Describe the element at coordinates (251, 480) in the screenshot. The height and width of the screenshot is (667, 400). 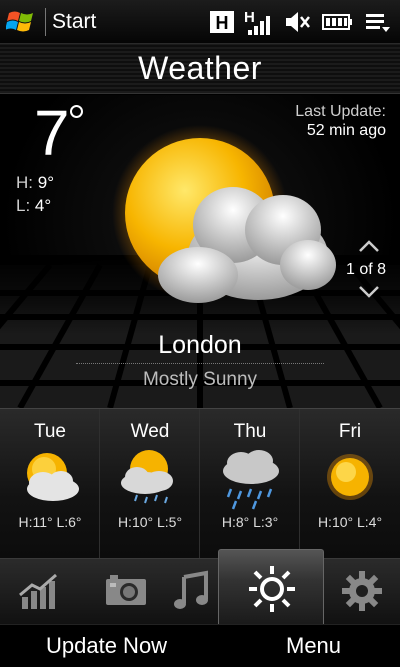
I see `rain-icon` at that location.